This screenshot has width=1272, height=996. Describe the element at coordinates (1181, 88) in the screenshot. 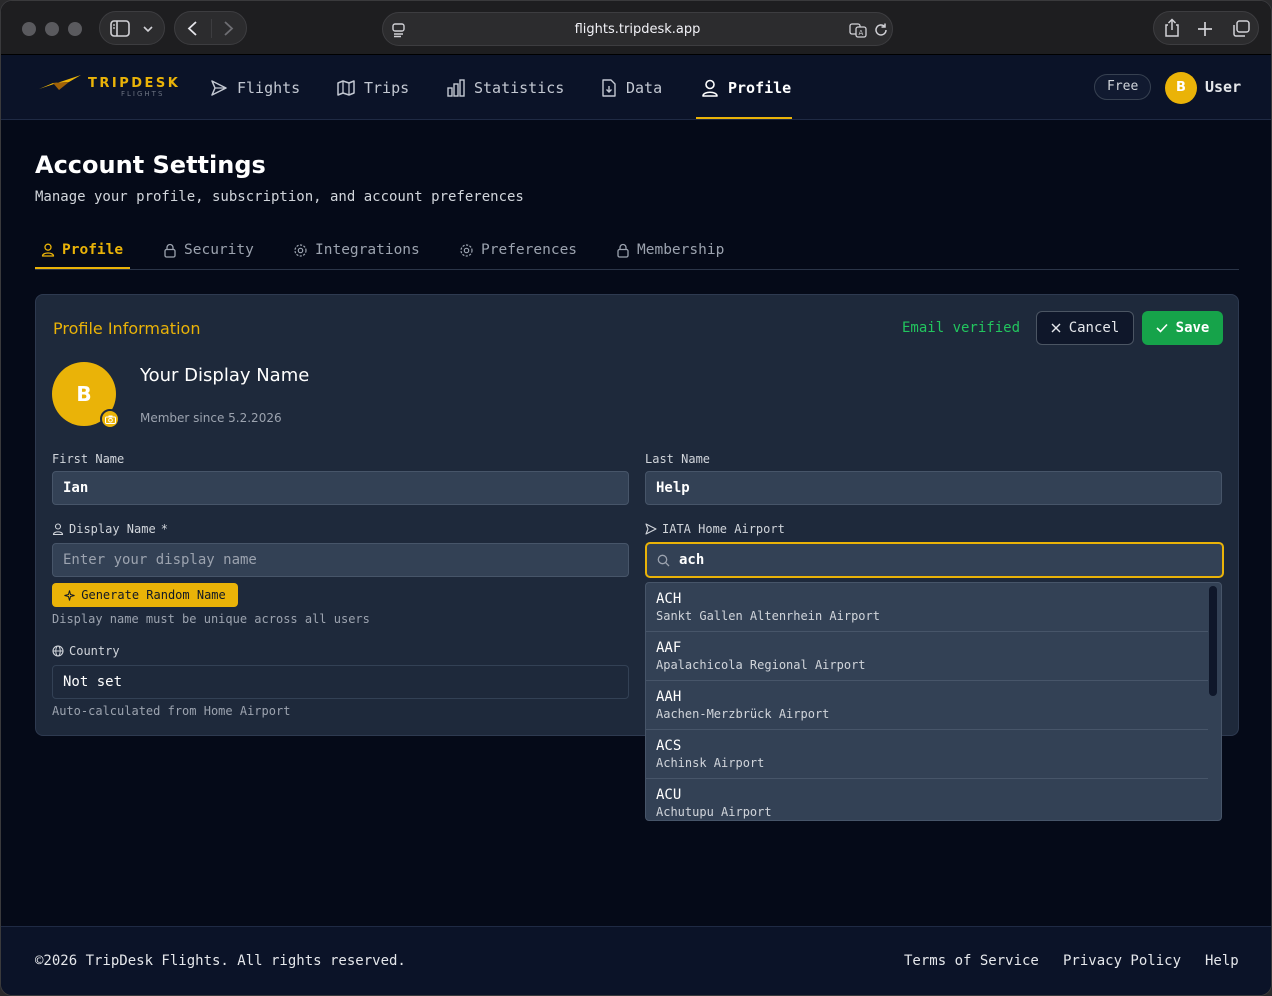

I see `avatar: B` at that location.